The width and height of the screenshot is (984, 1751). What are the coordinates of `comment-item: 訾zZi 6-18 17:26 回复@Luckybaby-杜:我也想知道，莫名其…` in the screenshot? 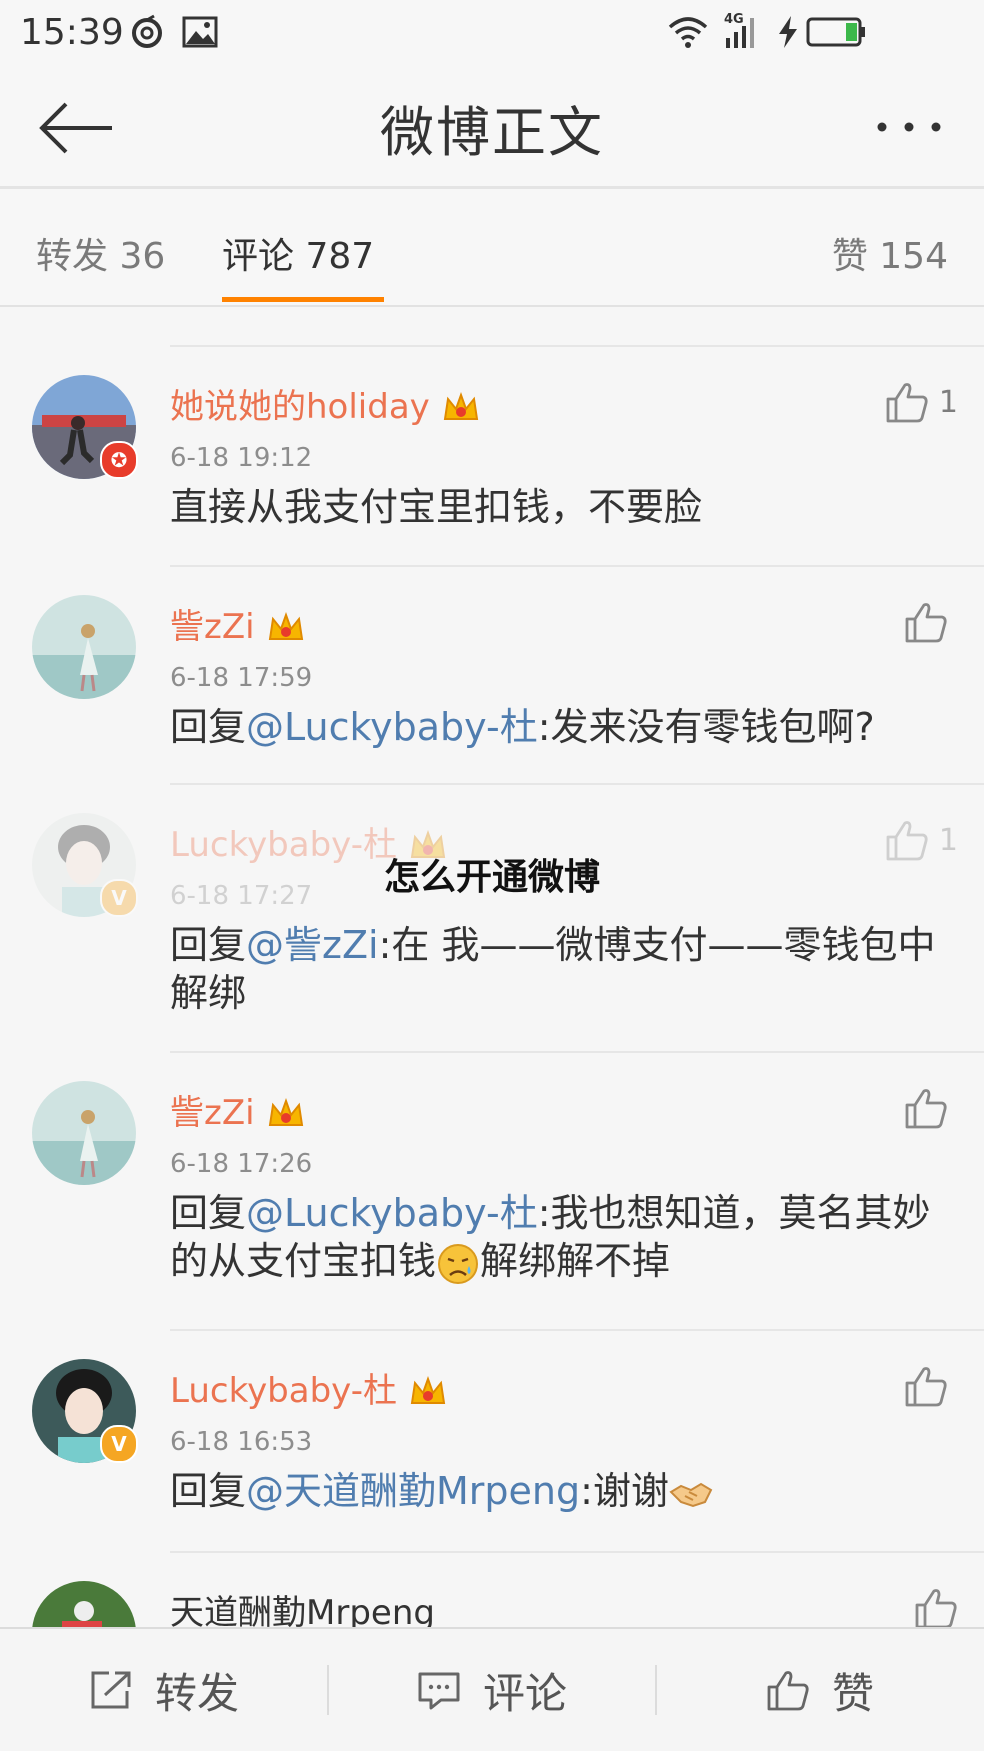 It's located at (492, 1196).